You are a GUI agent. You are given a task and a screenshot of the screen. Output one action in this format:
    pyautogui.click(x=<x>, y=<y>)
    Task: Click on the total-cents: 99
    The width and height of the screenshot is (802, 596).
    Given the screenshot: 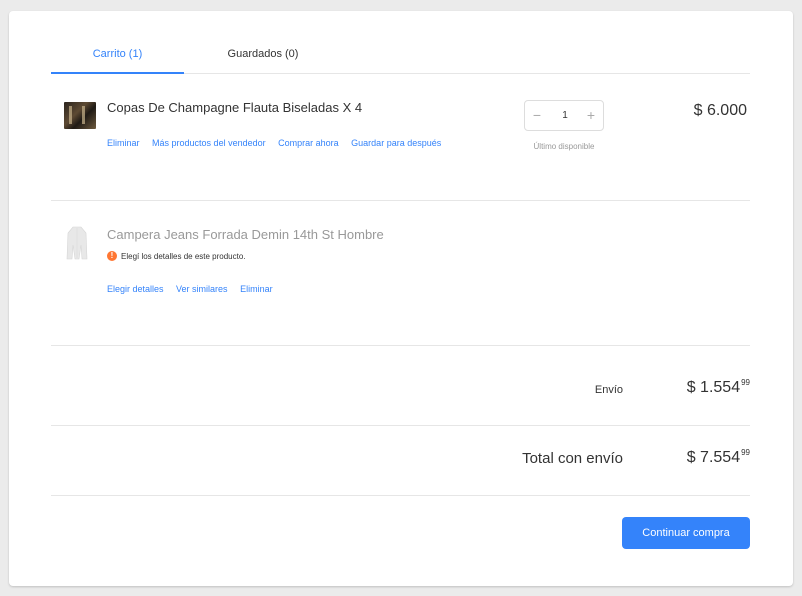 What is the action you would take?
    pyautogui.click(x=745, y=452)
    